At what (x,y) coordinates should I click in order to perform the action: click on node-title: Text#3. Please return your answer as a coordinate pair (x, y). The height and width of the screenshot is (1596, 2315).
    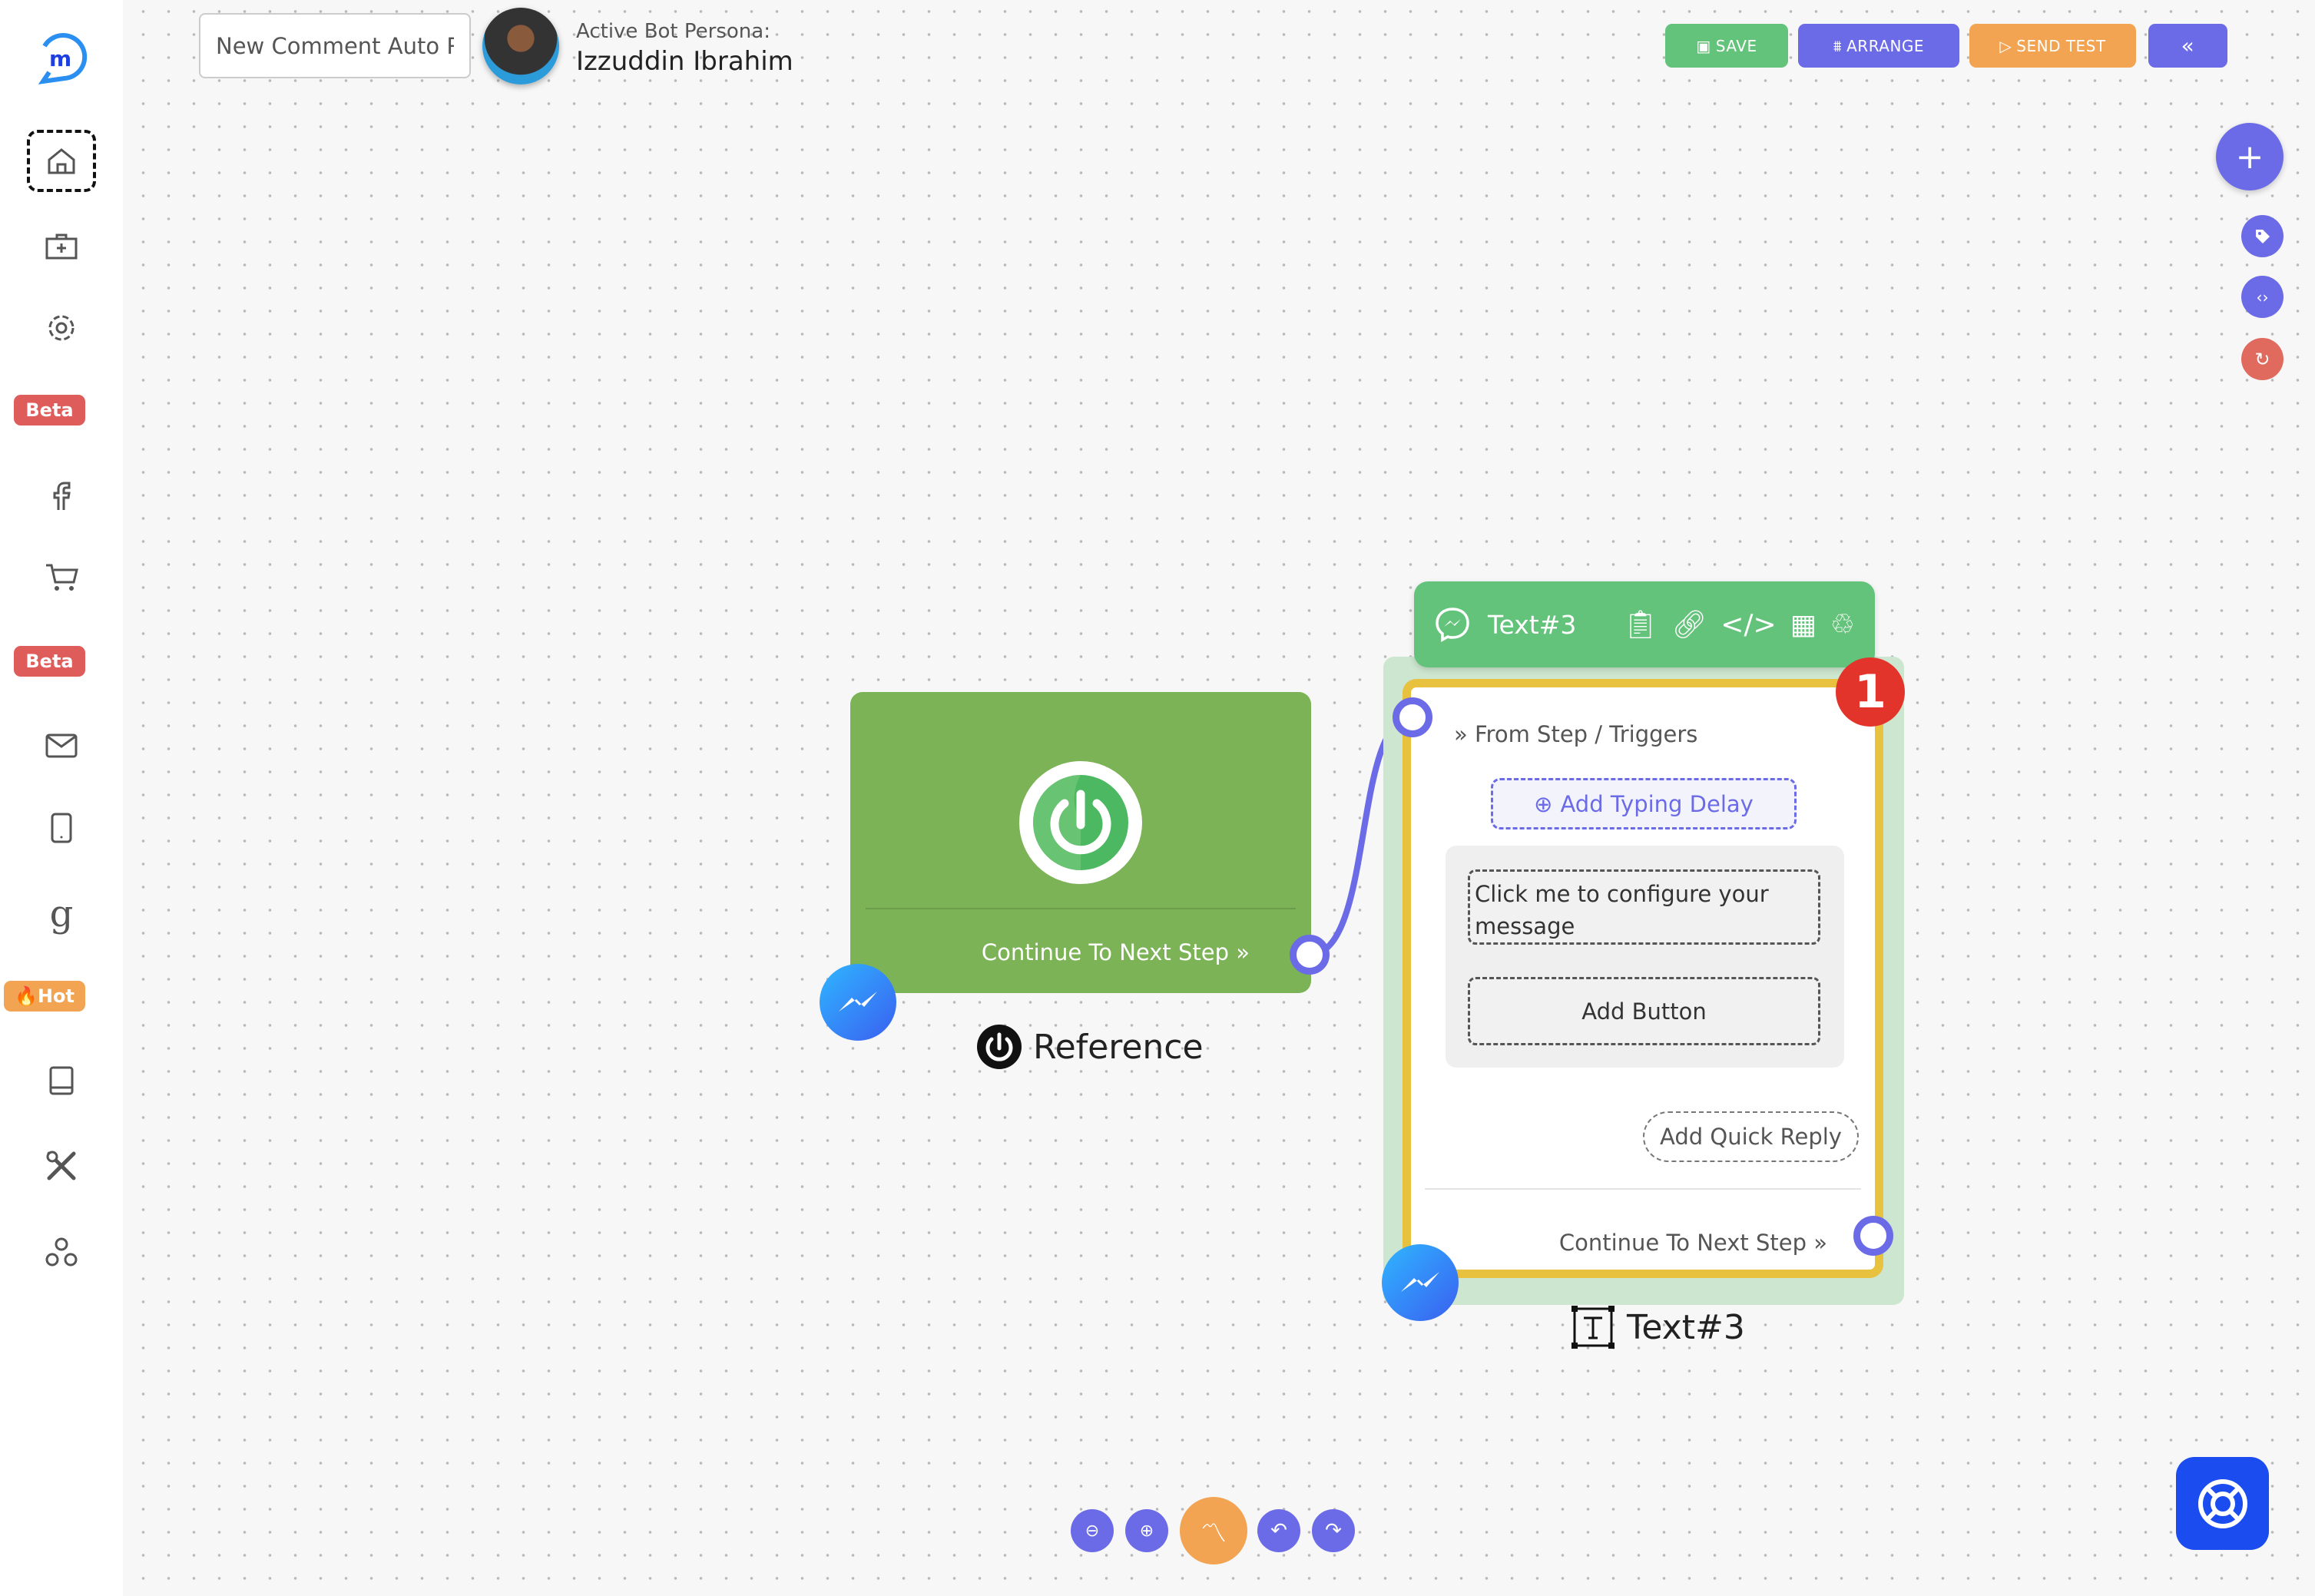
    Looking at the image, I should click on (1532, 624).